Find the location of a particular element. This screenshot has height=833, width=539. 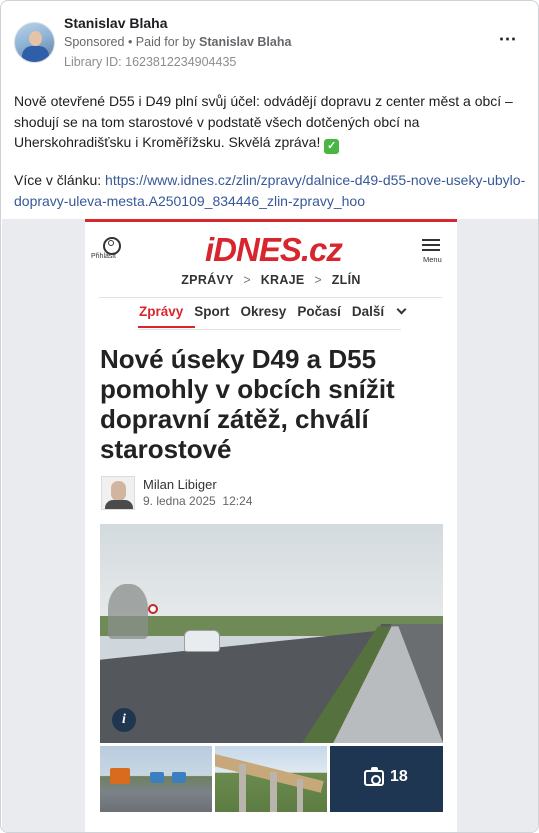

speed-sign-icon is located at coordinates (153, 609).